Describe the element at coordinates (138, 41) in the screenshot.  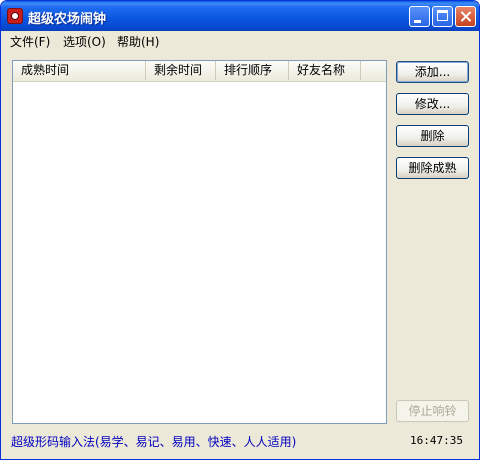
I see `menu-help: 帮助(H)` at that location.